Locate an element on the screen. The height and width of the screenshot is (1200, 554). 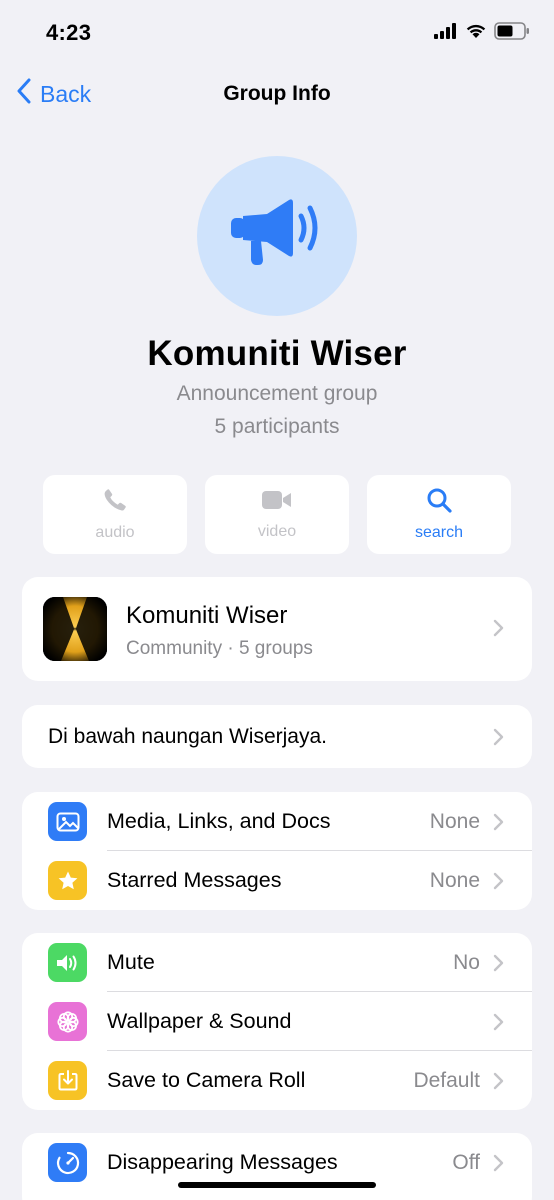
disappearing-section: Disappearing Messages Off is located at coordinates (277, 1166).